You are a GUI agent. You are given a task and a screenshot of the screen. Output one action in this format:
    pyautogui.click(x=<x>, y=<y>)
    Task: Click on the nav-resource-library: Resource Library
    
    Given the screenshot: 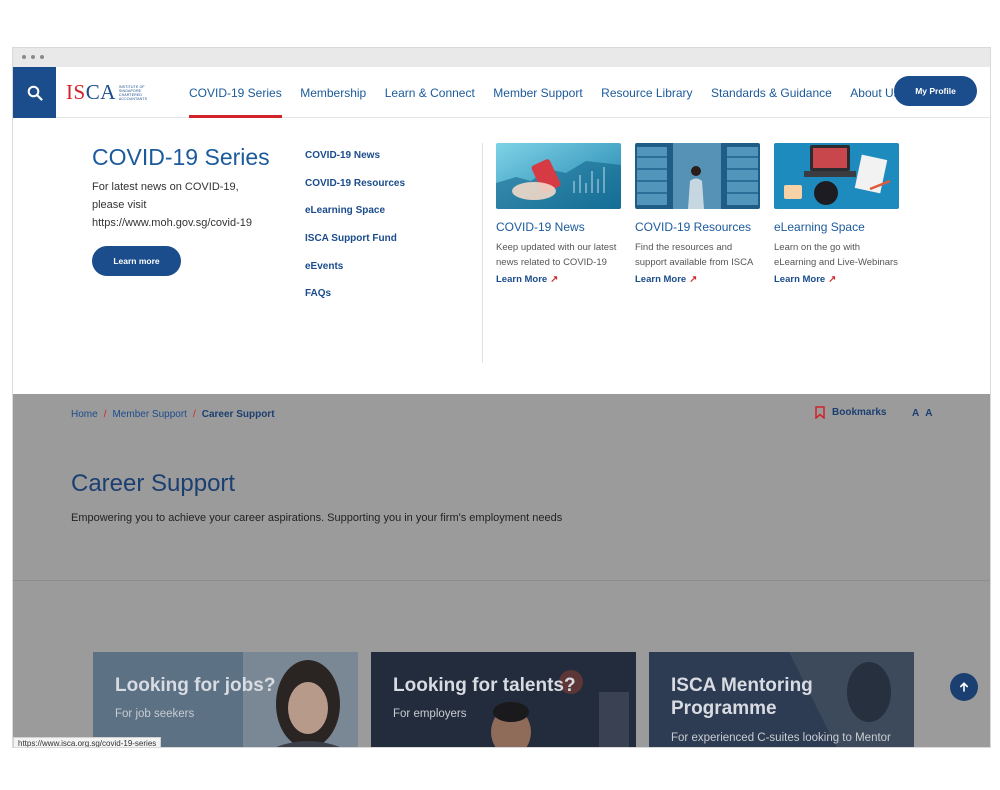 What is the action you would take?
    pyautogui.click(x=646, y=92)
    